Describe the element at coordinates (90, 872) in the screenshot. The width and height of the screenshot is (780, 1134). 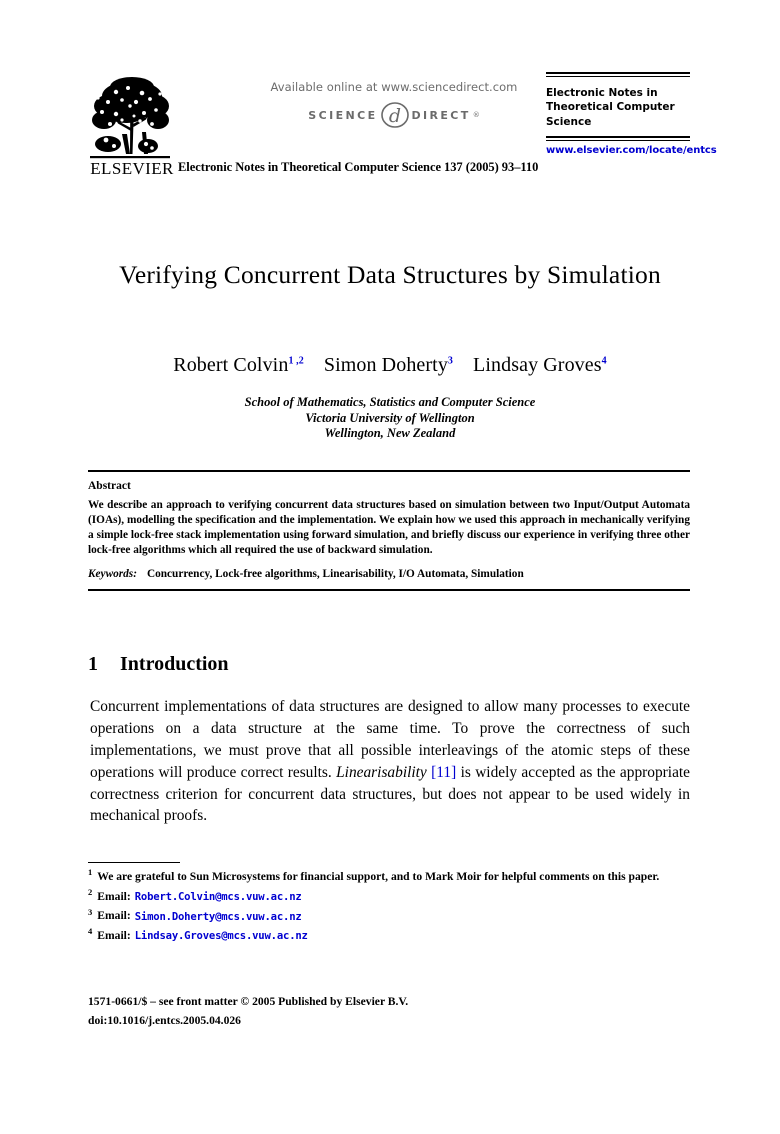
I see `footnote-mark: 1` at that location.